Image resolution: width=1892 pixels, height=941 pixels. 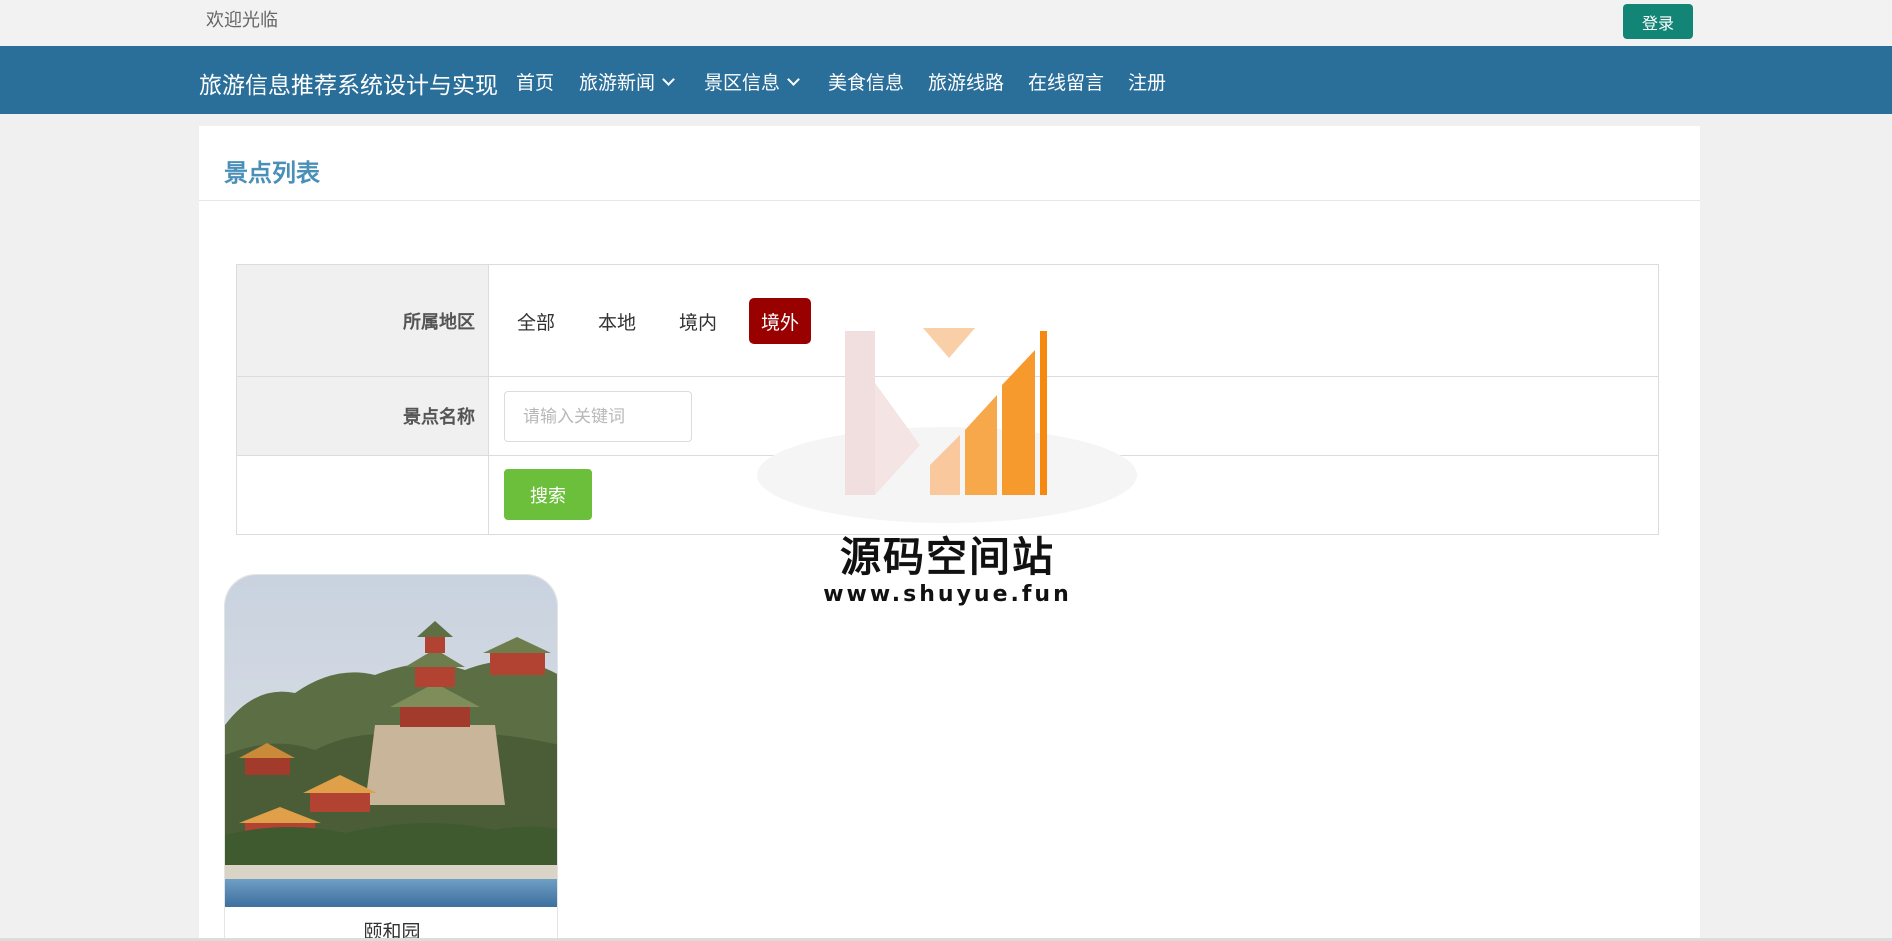 I want to click on welcome-text: 欢迎光临, so click(x=242, y=20).